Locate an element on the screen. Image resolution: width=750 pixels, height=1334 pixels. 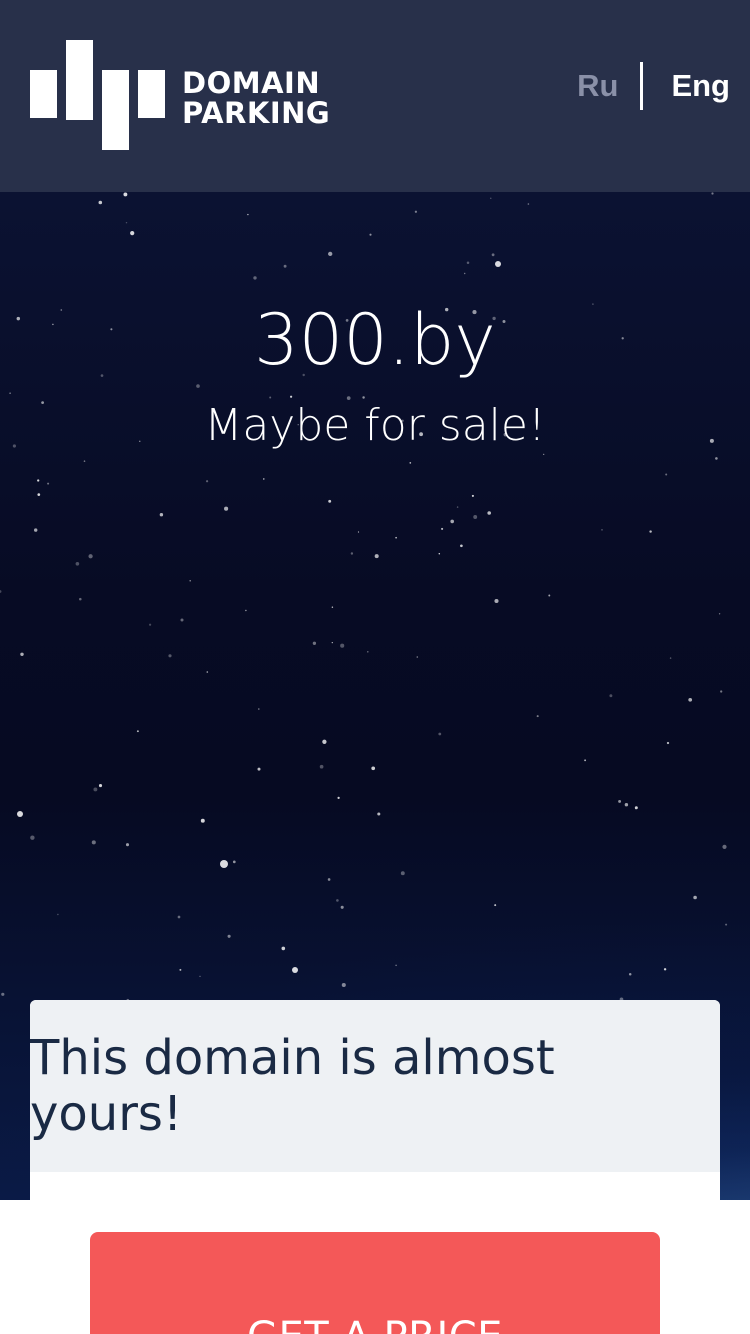
lang-ru-link: Ru is located at coordinates (597, 86).